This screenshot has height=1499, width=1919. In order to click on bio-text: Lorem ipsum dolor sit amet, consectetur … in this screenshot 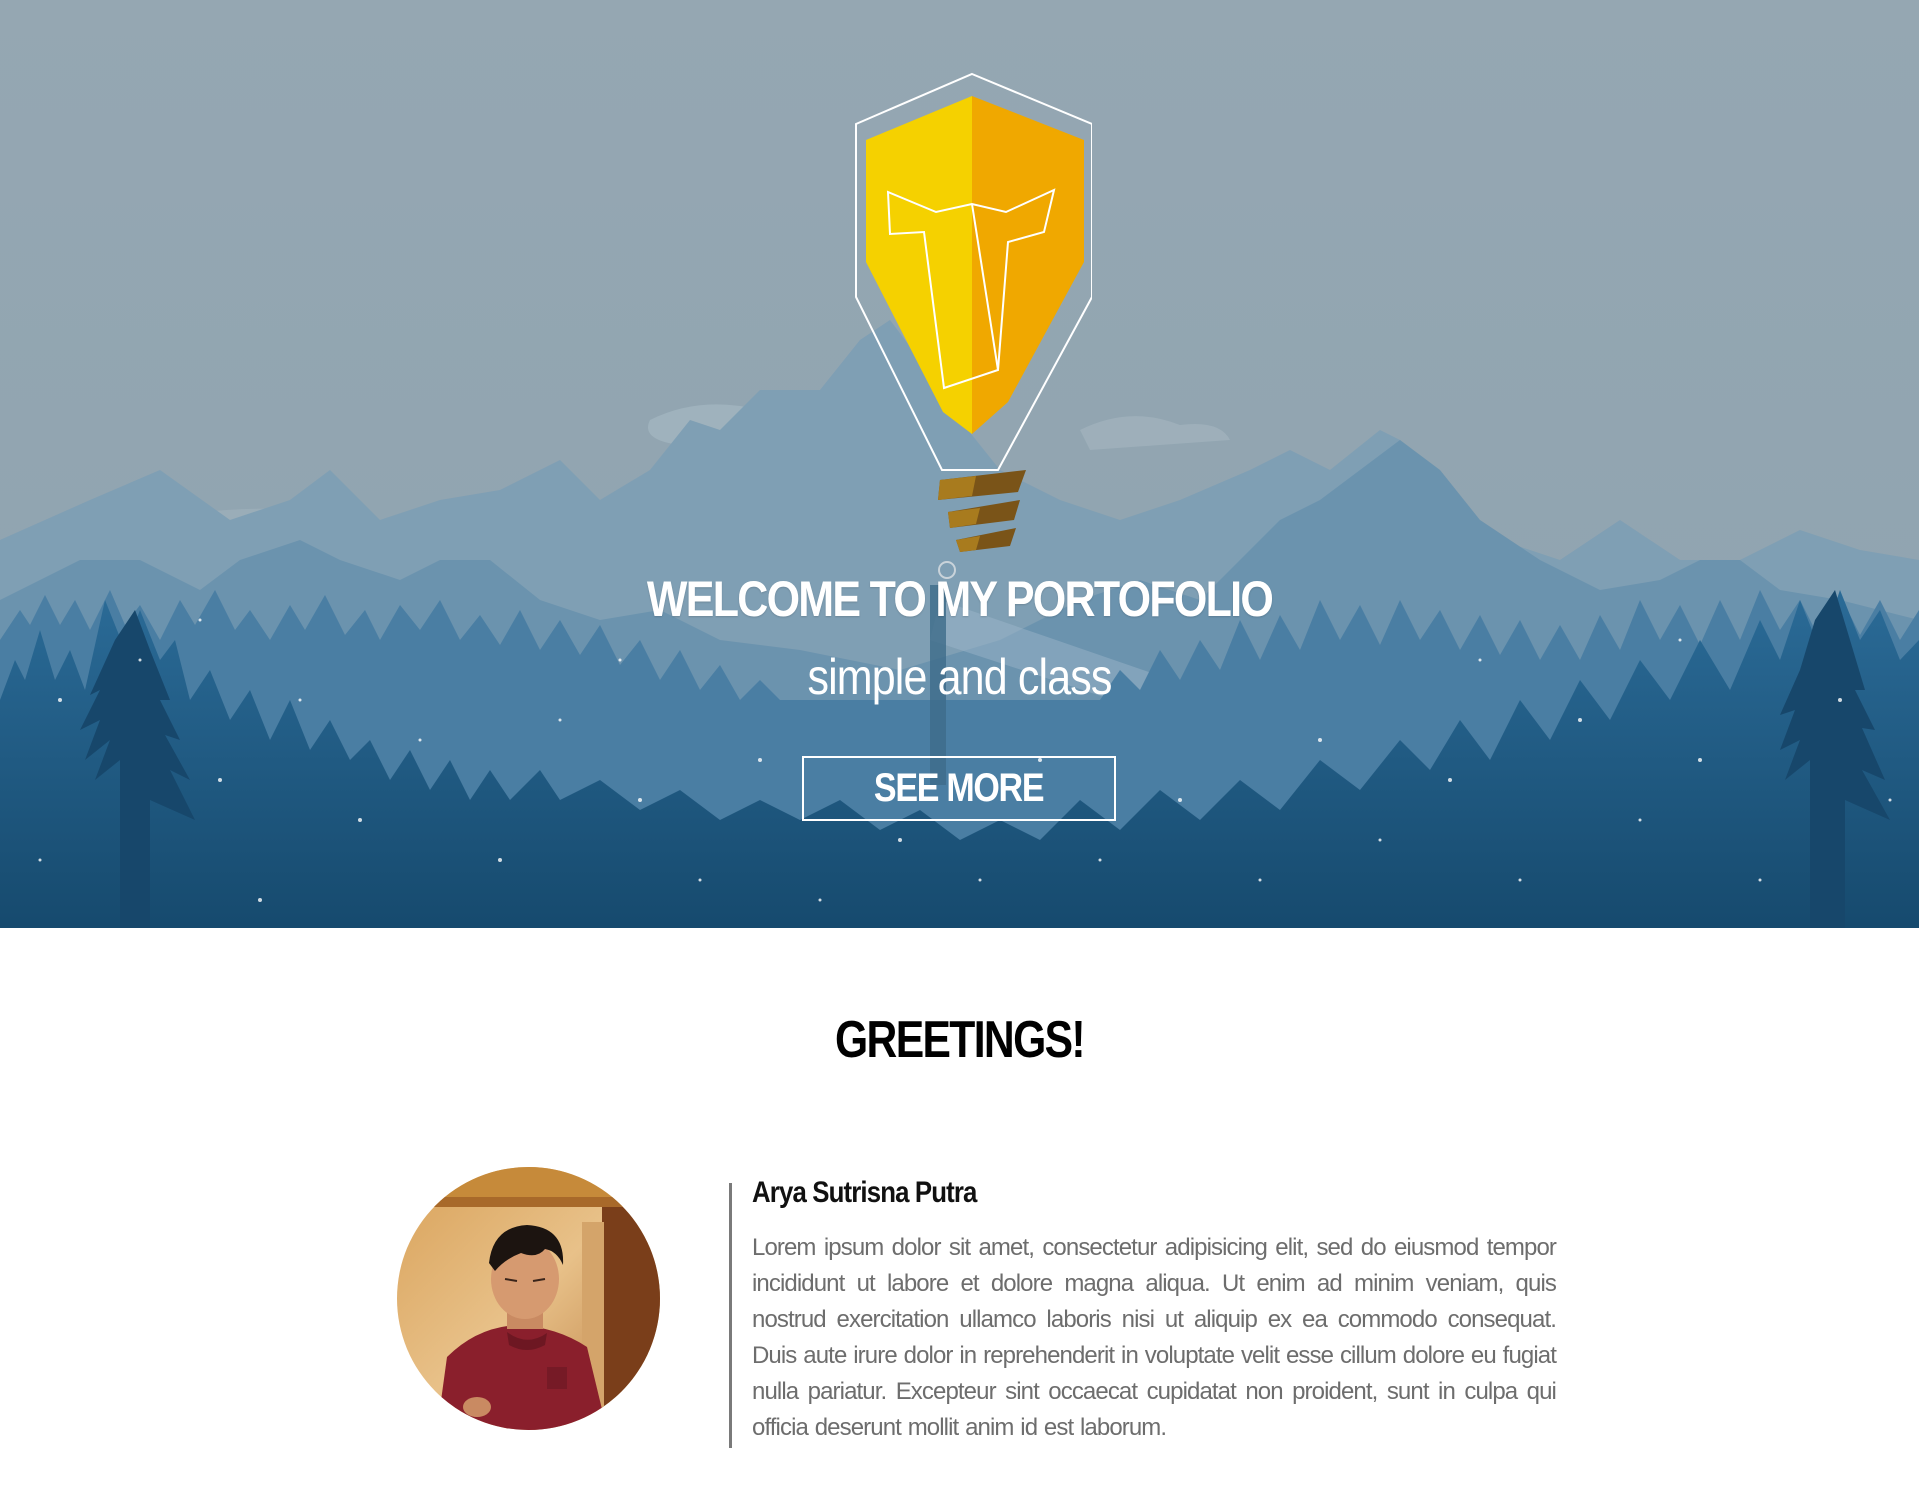, I will do `click(1154, 1337)`.